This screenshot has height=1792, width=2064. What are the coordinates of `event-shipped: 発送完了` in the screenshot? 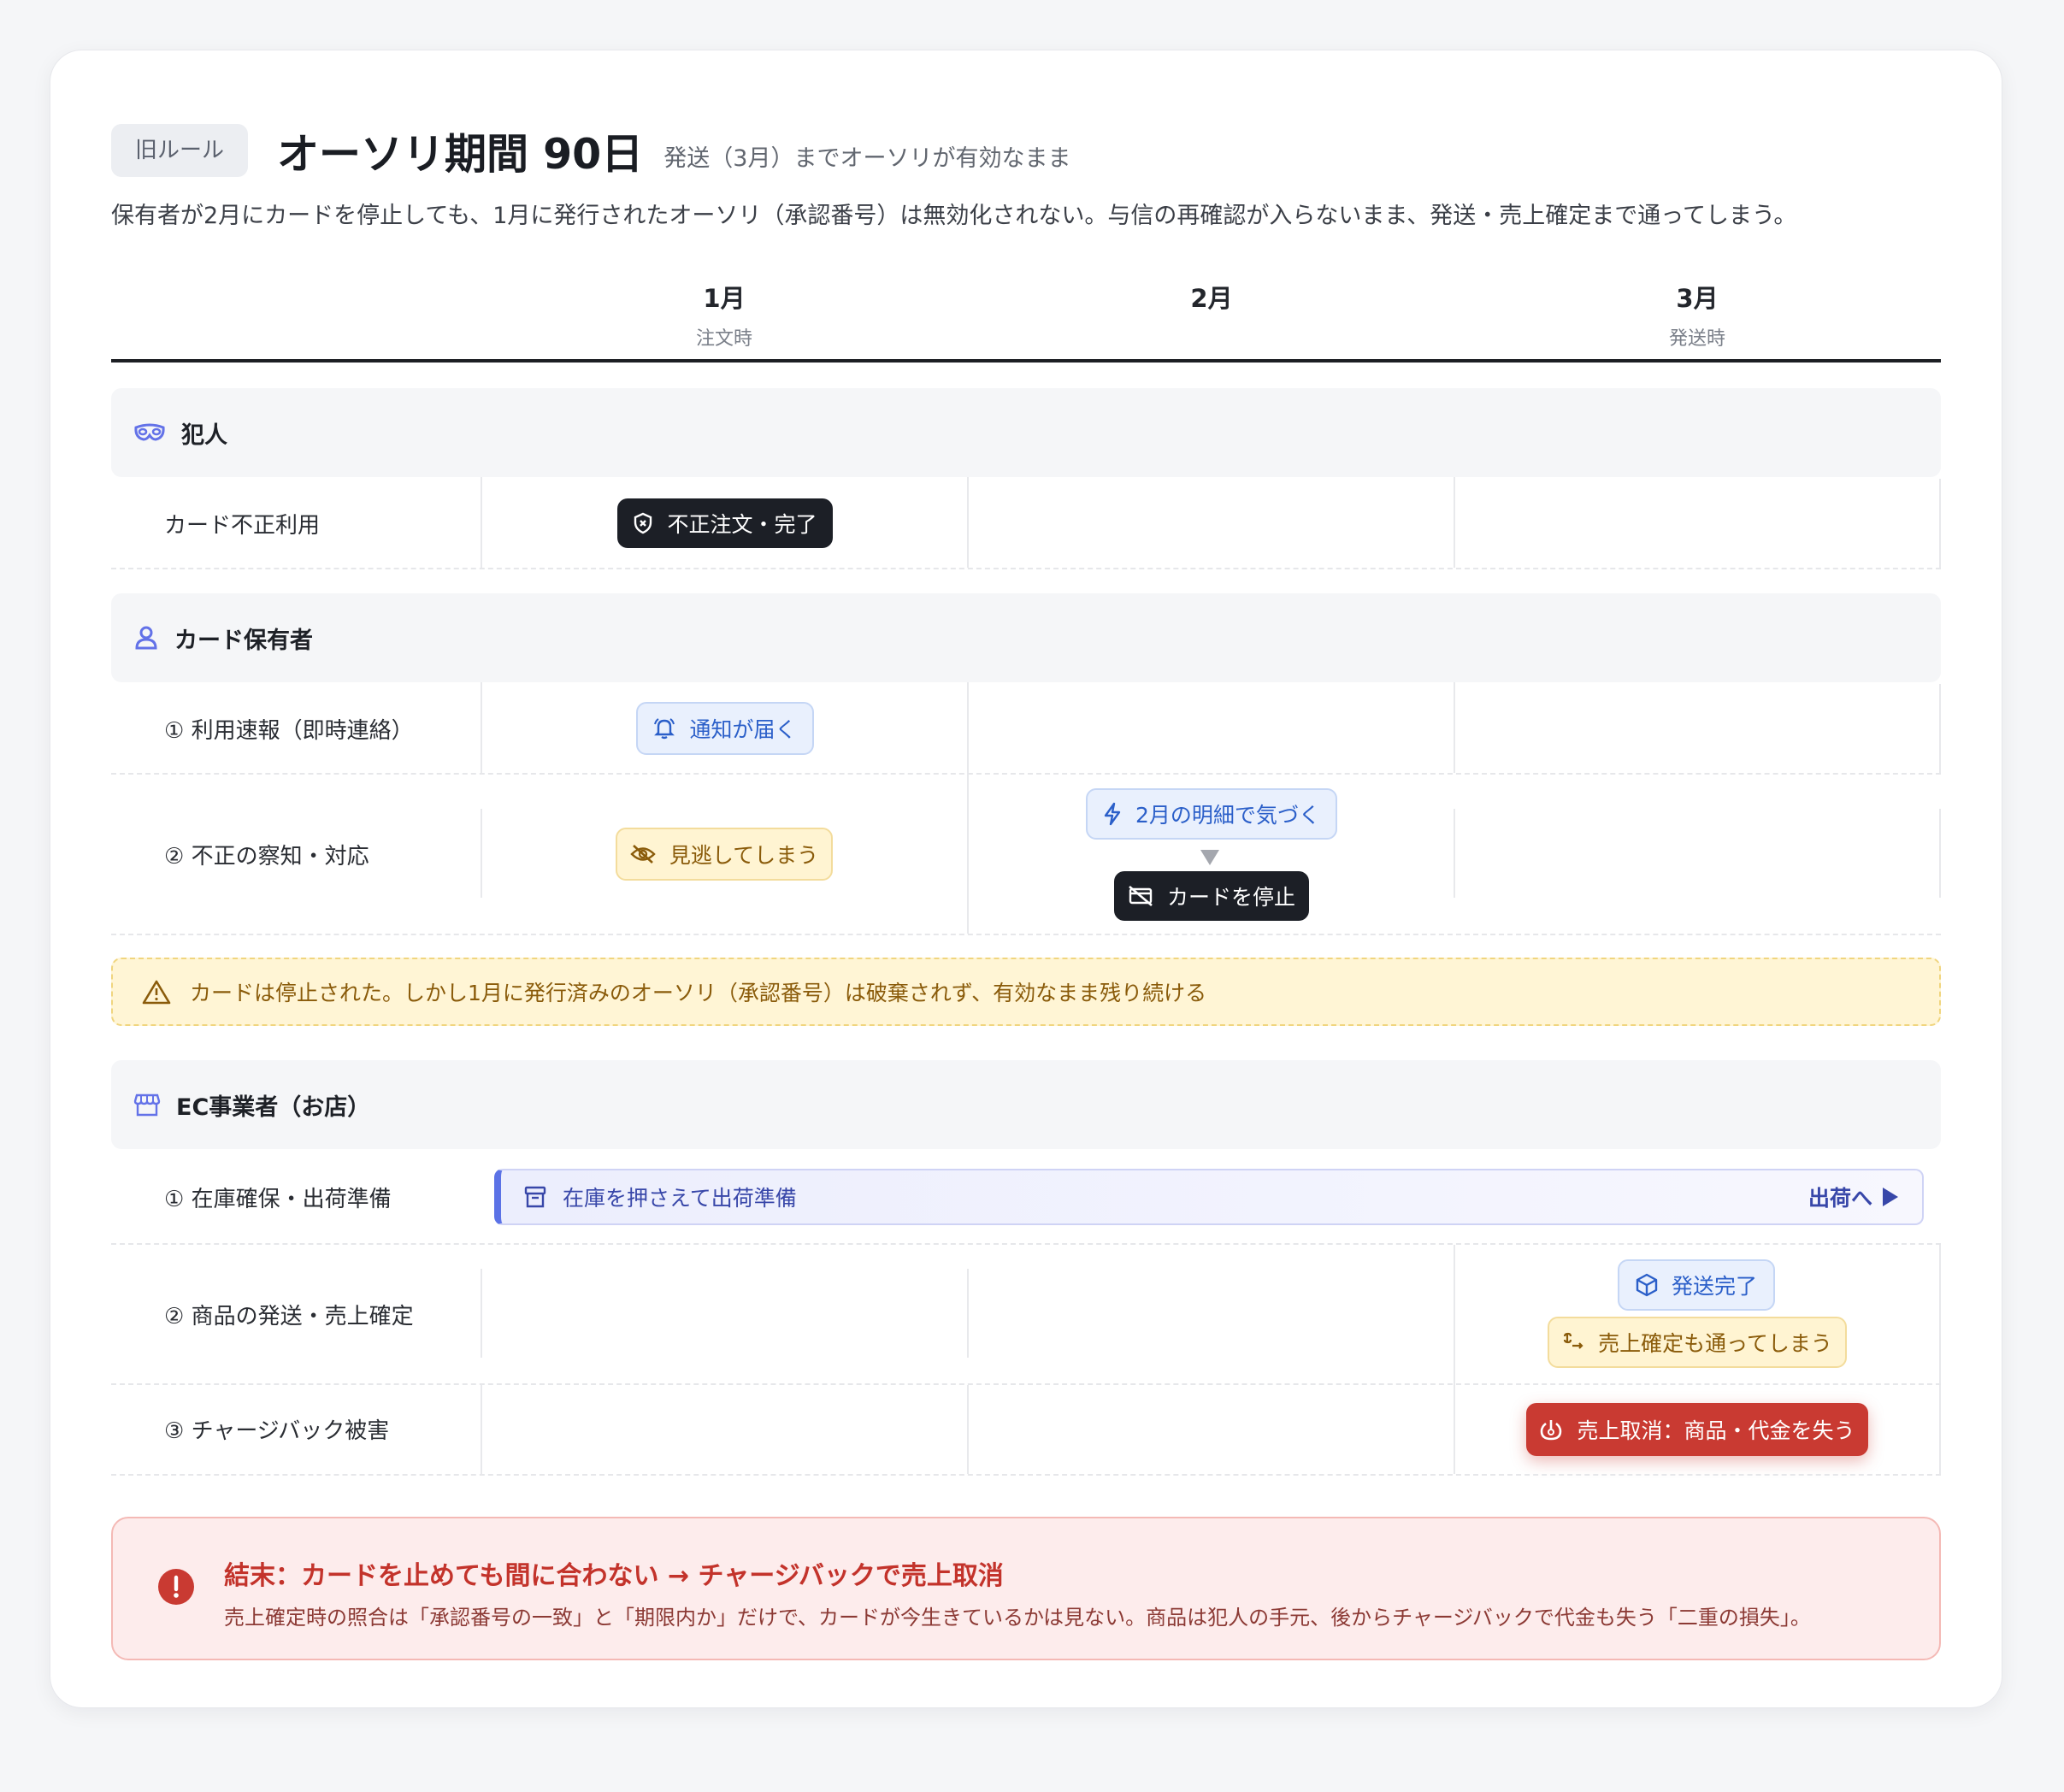 It's located at (1696, 1285).